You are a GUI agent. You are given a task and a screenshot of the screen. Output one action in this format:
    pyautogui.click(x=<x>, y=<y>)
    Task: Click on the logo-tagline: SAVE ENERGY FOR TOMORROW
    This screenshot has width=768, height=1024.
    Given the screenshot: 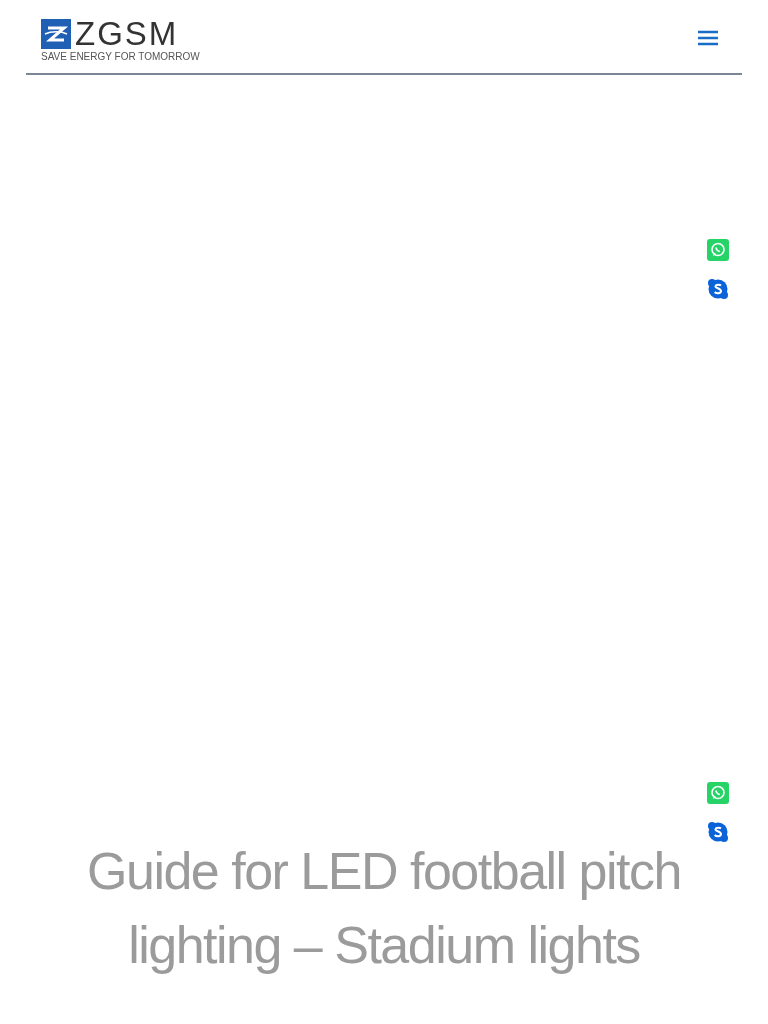 What is the action you would take?
    pyautogui.click(x=120, y=57)
    